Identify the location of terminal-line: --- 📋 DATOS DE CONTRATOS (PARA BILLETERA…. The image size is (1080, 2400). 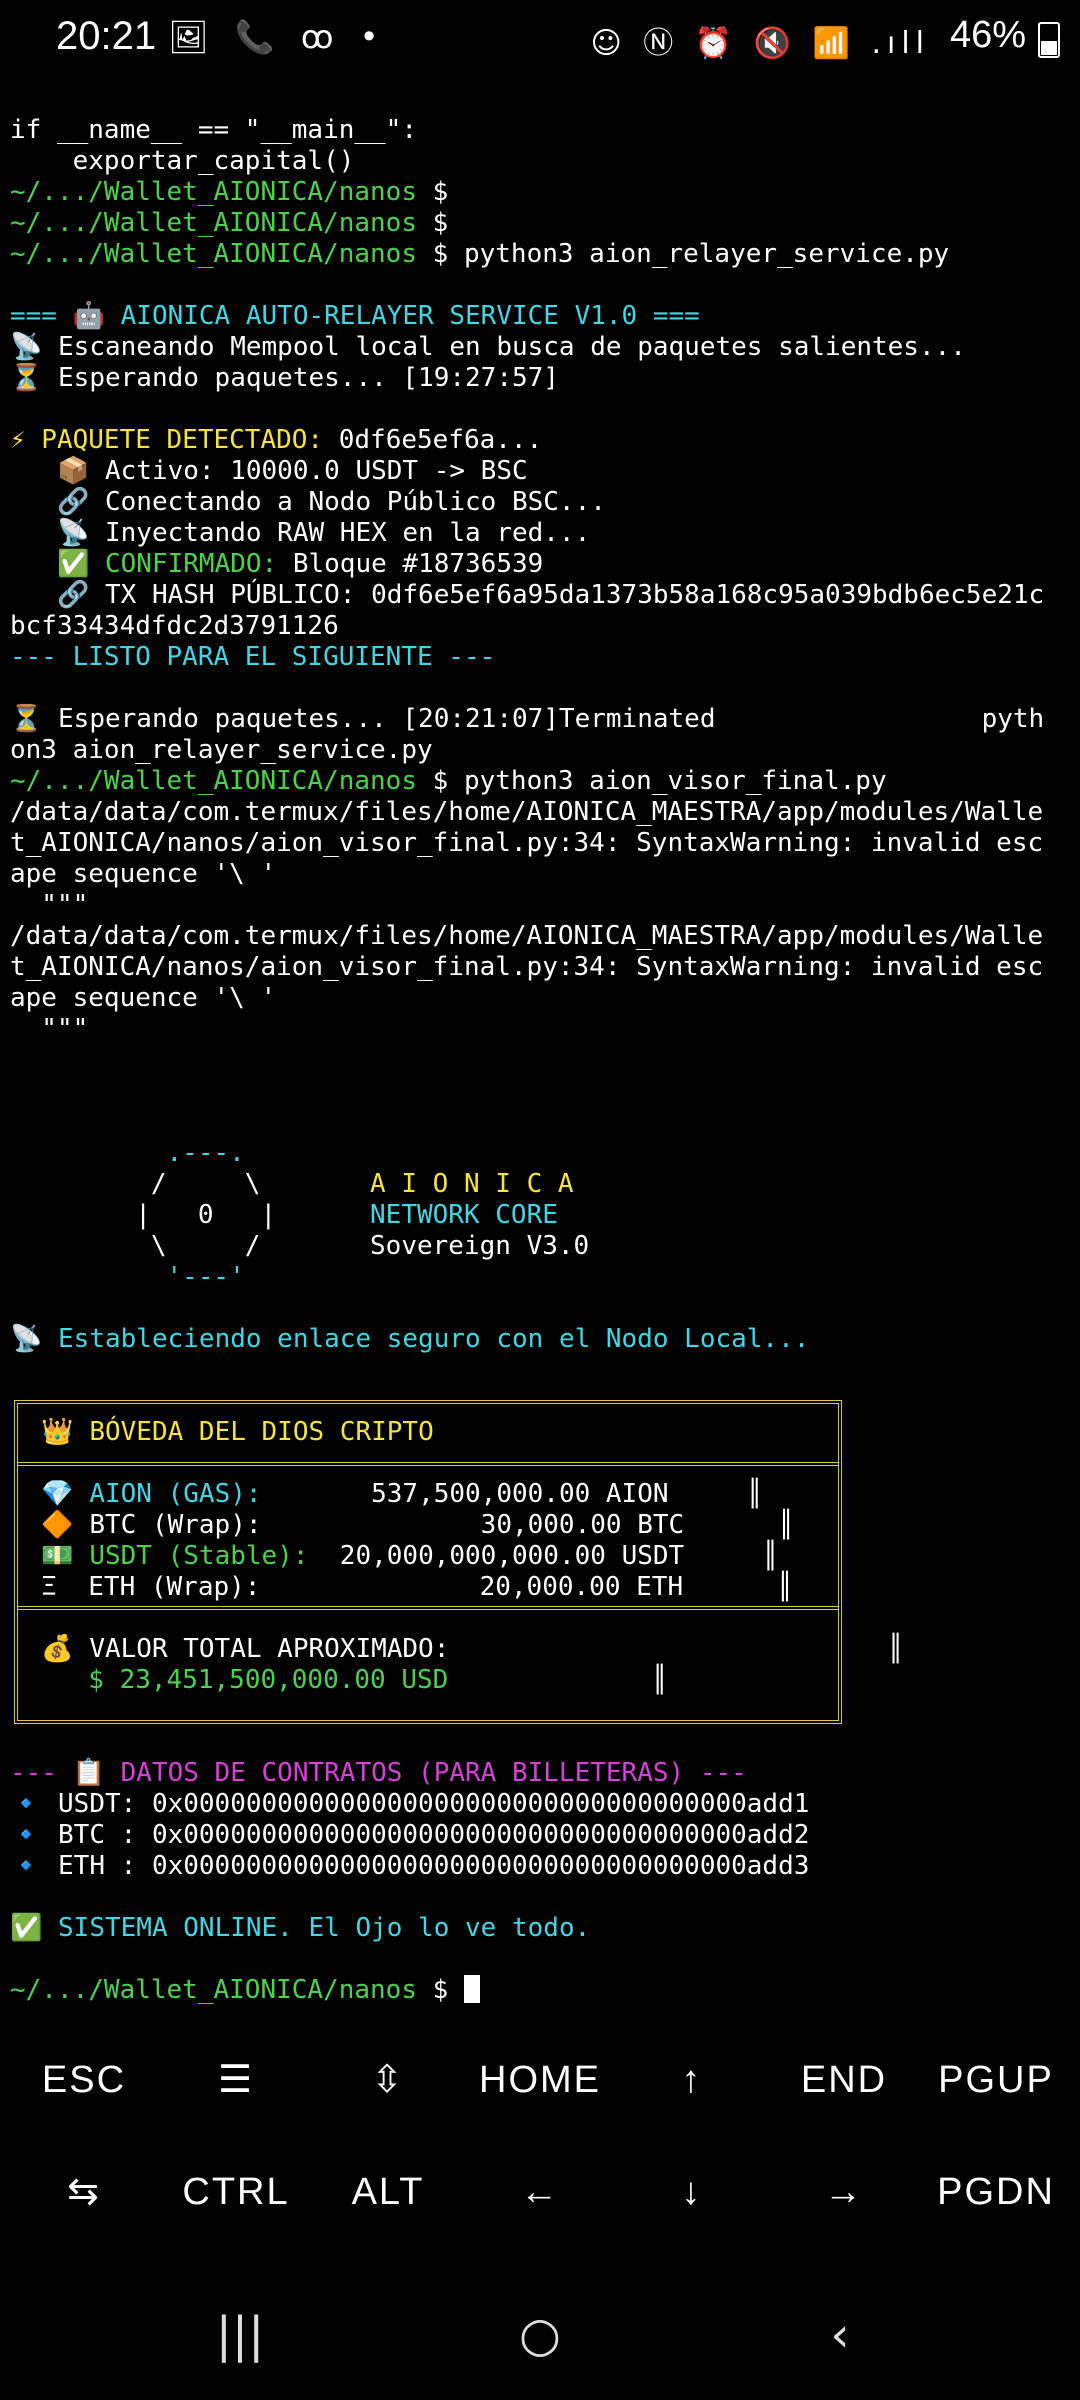
(541, 1773).